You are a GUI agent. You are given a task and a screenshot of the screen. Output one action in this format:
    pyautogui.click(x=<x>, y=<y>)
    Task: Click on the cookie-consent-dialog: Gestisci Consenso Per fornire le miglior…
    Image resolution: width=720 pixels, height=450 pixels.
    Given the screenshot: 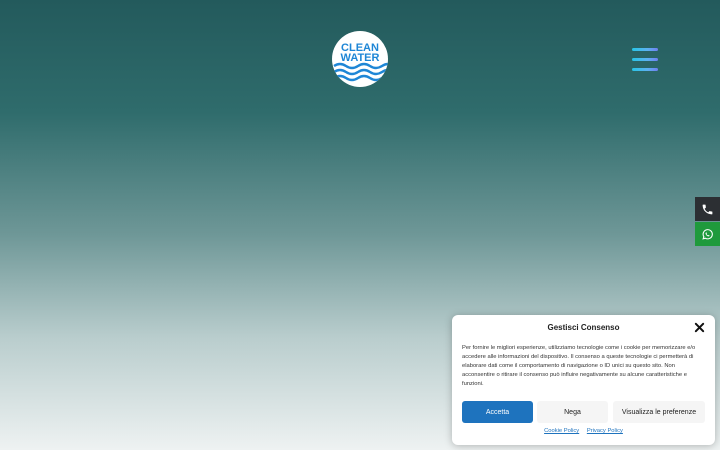 What is the action you would take?
    pyautogui.click(x=583, y=380)
    